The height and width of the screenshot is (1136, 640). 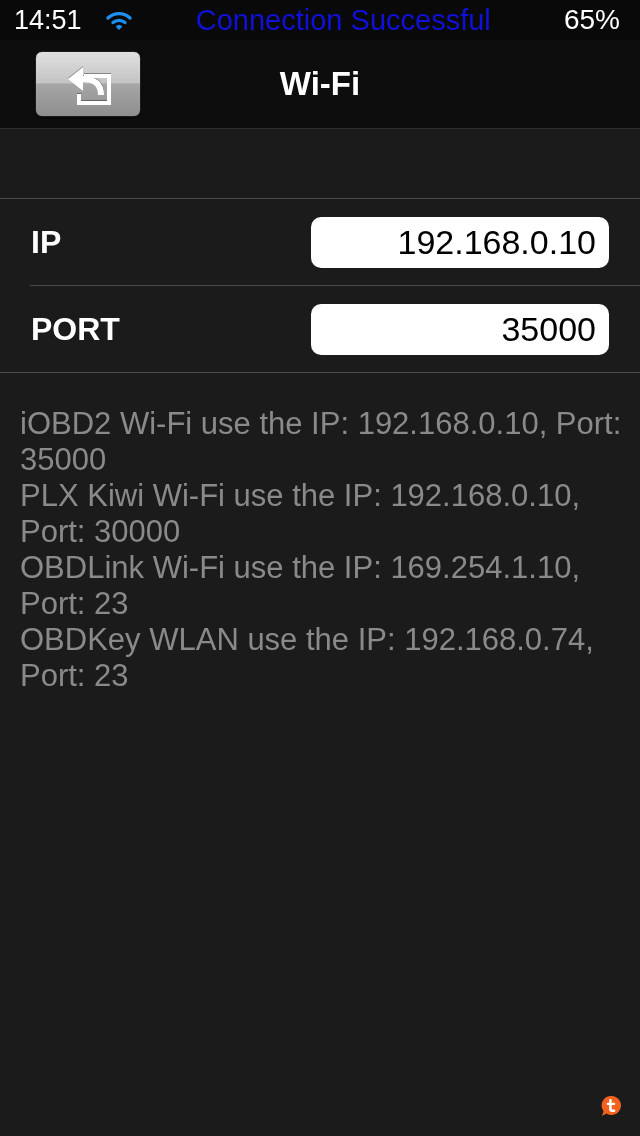 What do you see at coordinates (320, 84) in the screenshot?
I see `nav-title: Wi-Fi` at bounding box center [320, 84].